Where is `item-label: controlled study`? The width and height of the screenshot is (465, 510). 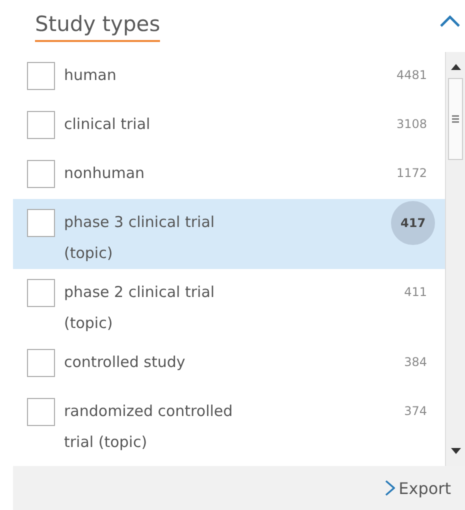
item-label: controlled study is located at coordinates (125, 362).